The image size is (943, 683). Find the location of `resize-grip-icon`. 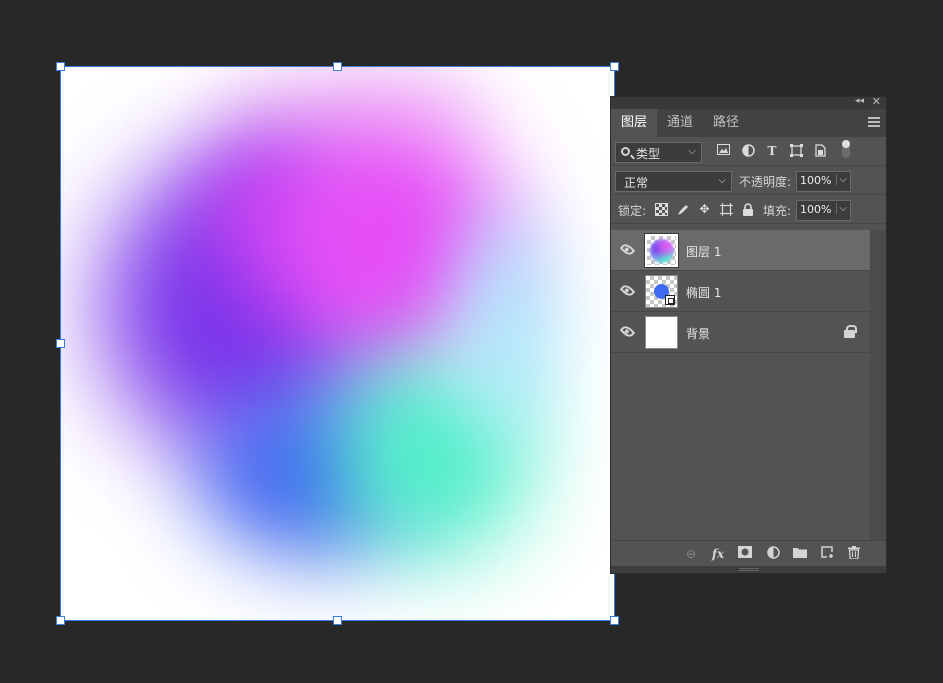

resize-grip-icon is located at coordinates (749, 569).